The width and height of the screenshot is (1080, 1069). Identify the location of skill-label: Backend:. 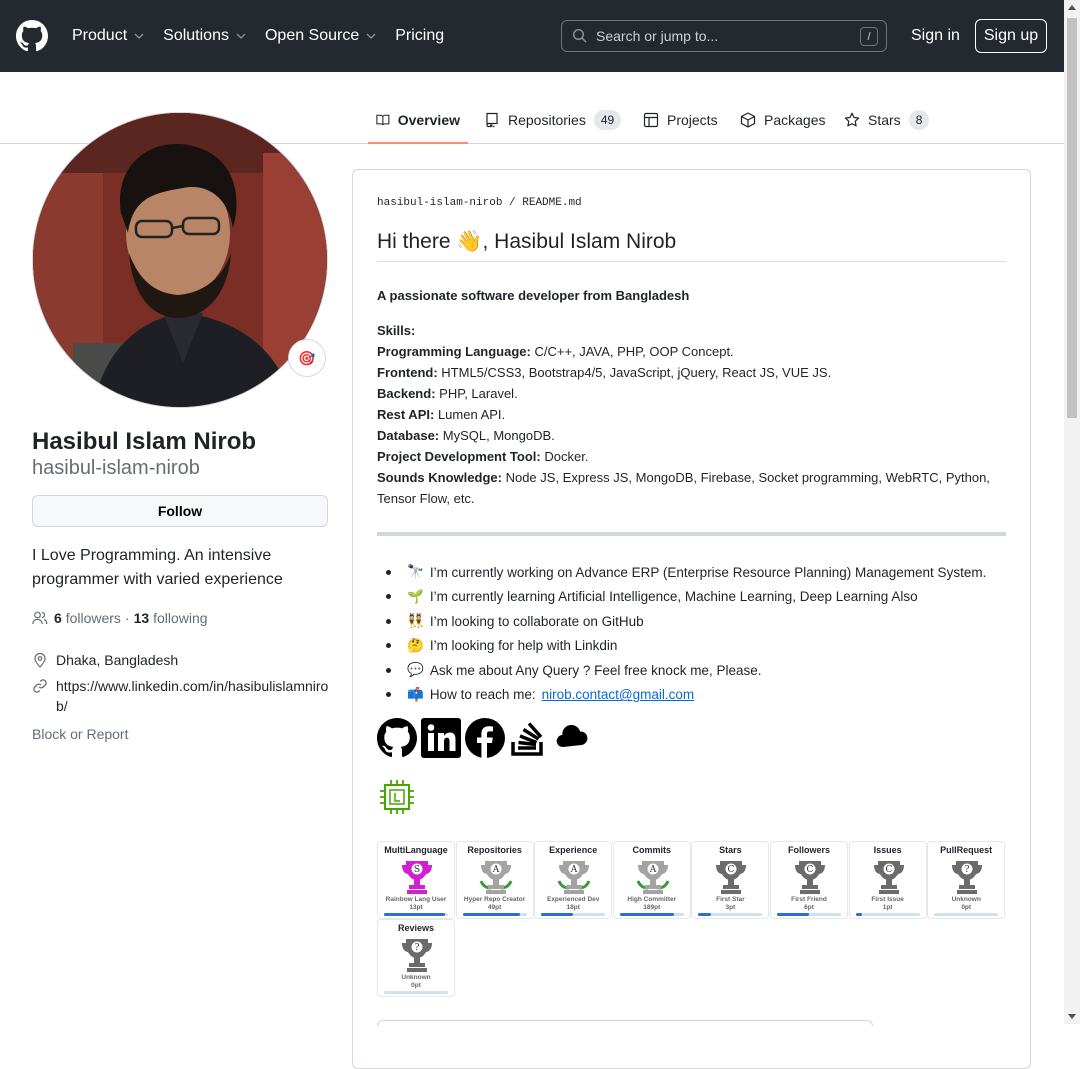
(406, 393).